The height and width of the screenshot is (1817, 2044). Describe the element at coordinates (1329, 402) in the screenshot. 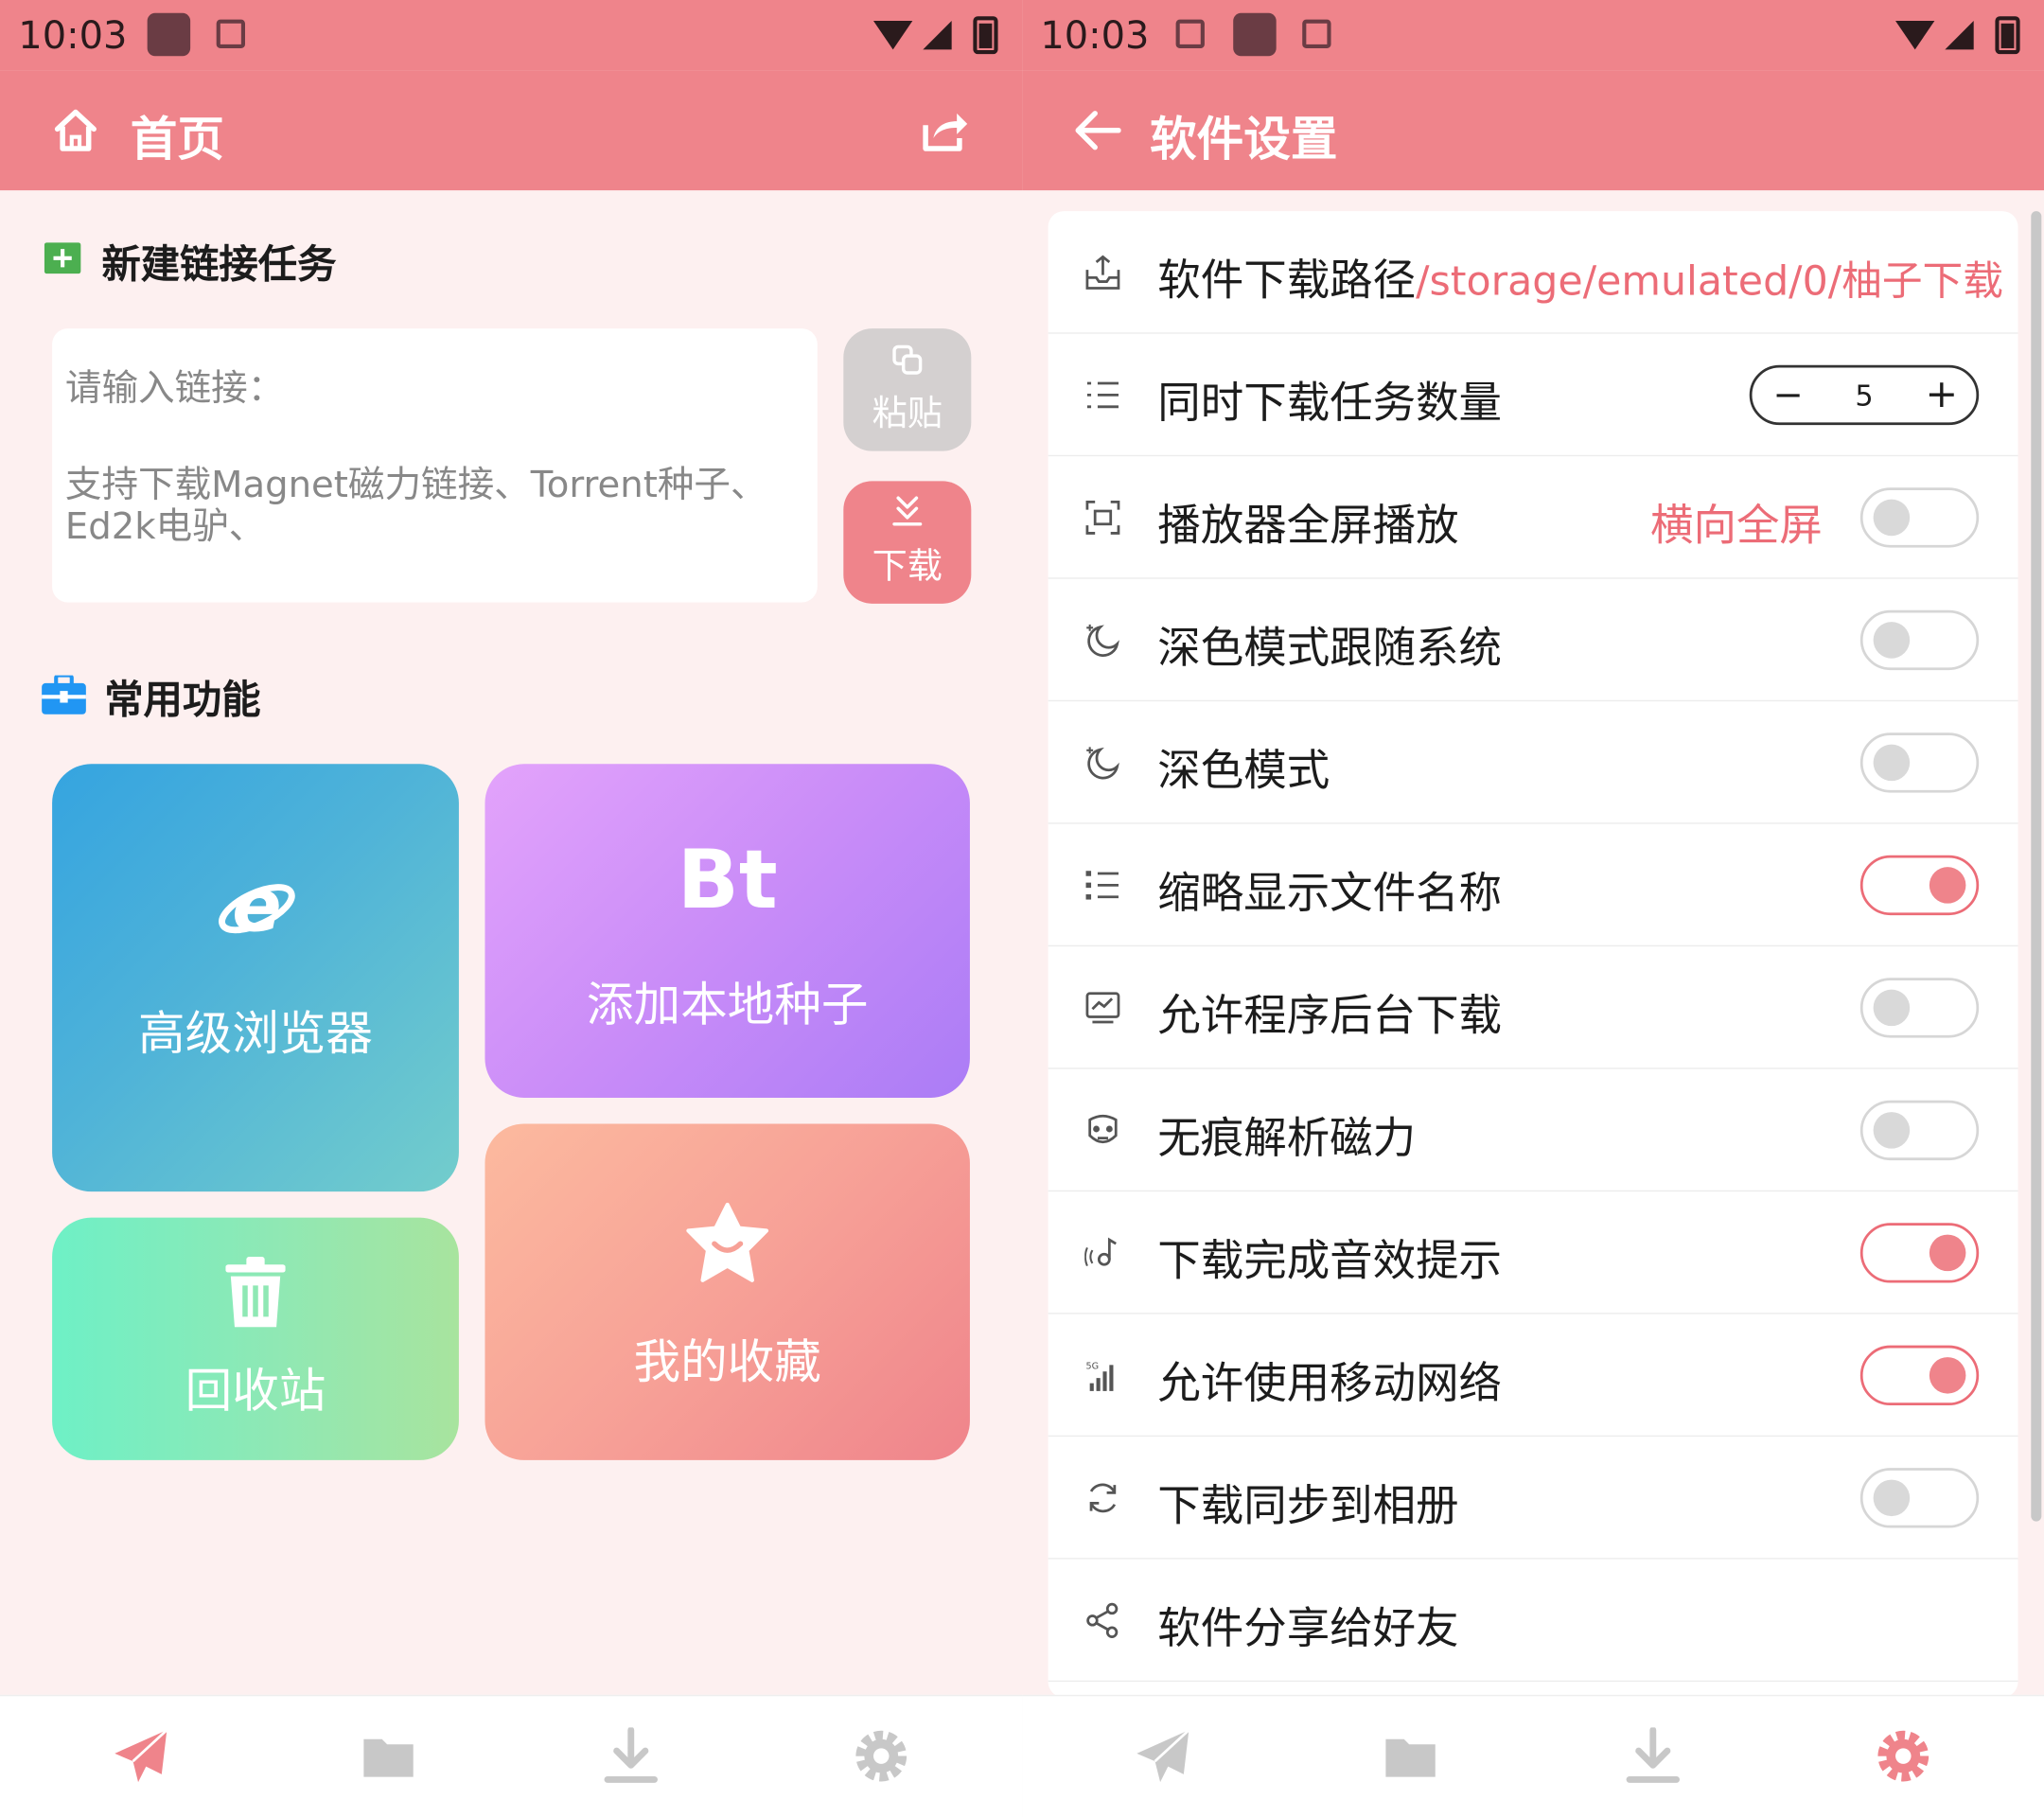

I see `concurrent-tasks-label: 同时下载任务数量` at that location.